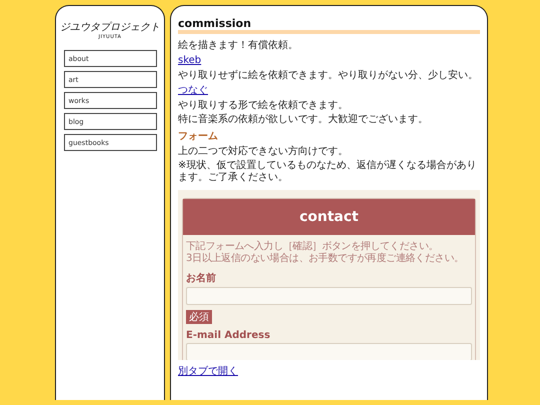 The image size is (540, 405). What do you see at coordinates (238, 46) in the screenshot?
I see `paragraph: 絵を描きます！有償依頼。` at bounding box center [238, 46].